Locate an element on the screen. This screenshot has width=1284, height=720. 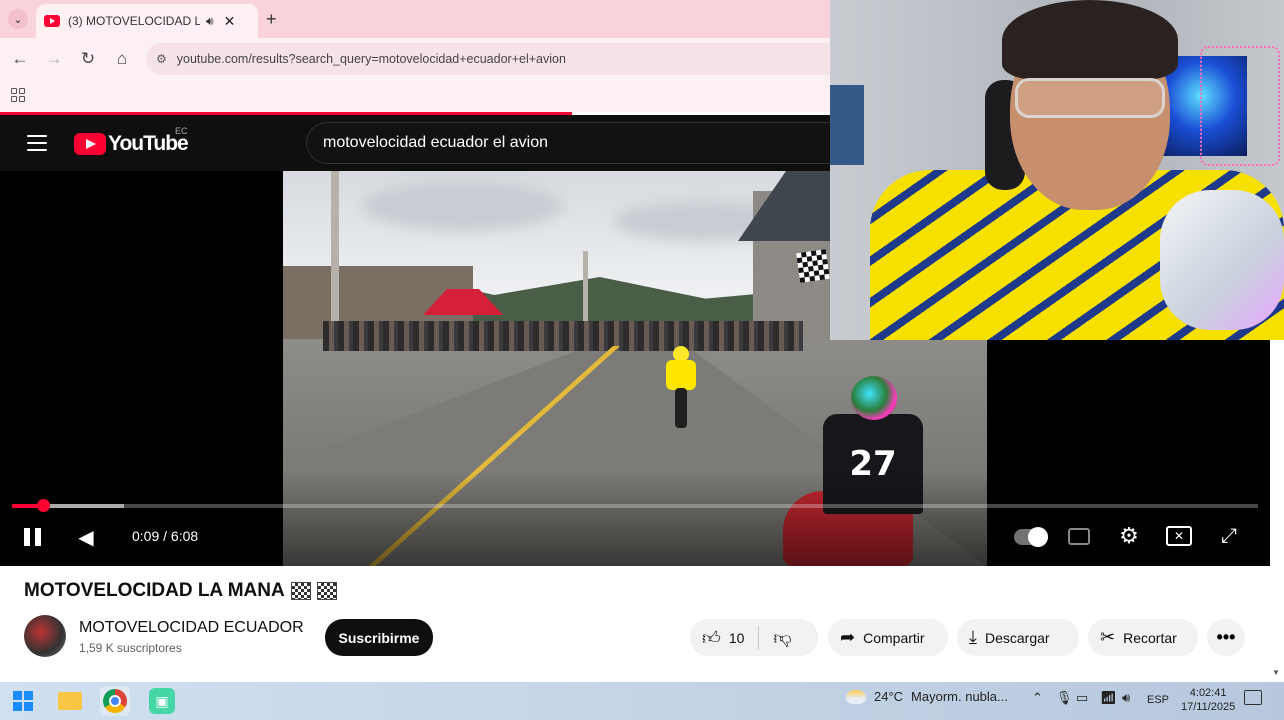
chat-app-icon: ▣ is located at coordinates (162, 701).